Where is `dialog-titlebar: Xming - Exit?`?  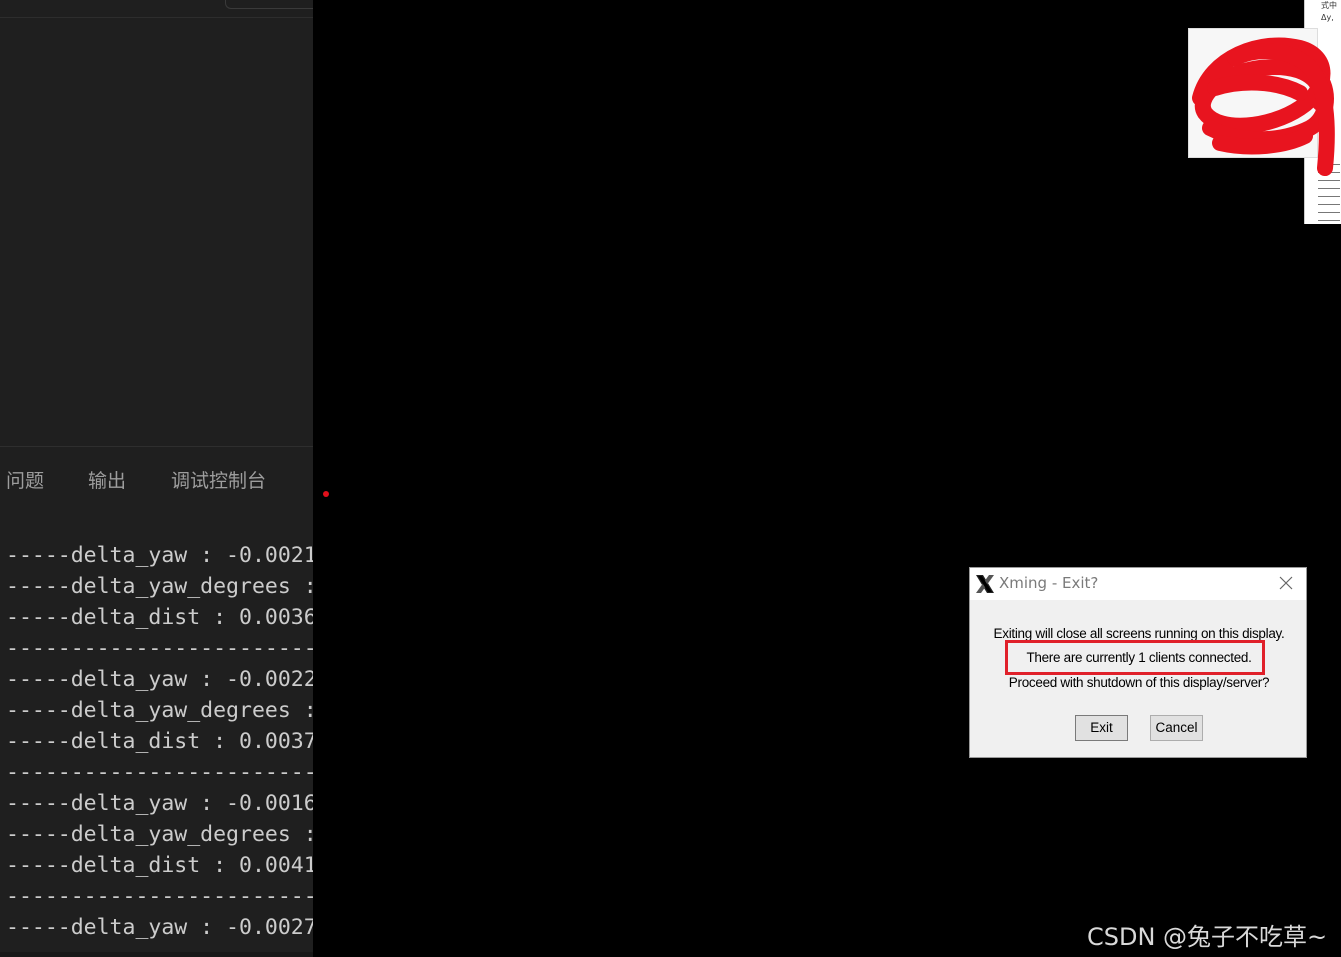
dialog-titlebar: Xming - Exit? is located at coordinates (1138, 584).